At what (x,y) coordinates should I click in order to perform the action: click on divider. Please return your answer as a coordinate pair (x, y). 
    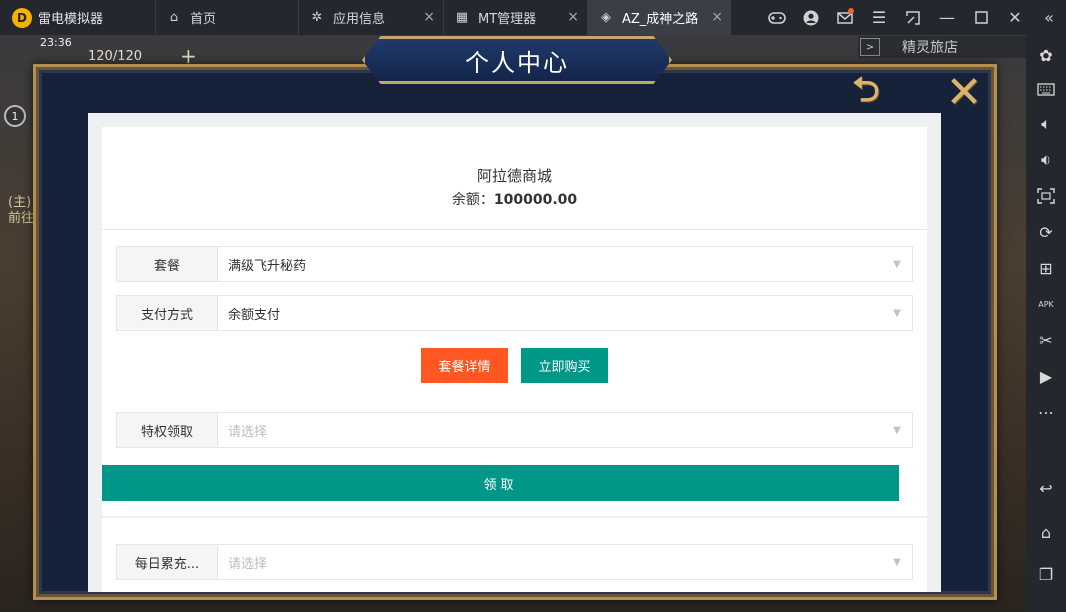
    Looking at the image, I should click on (514, 229).